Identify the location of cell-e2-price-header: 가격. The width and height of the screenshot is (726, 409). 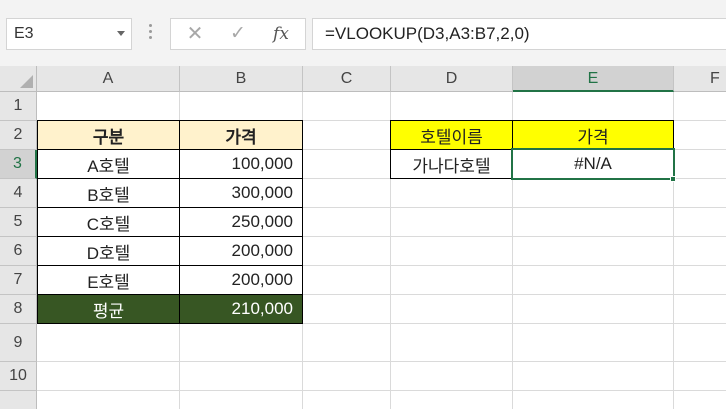
(593, 135).